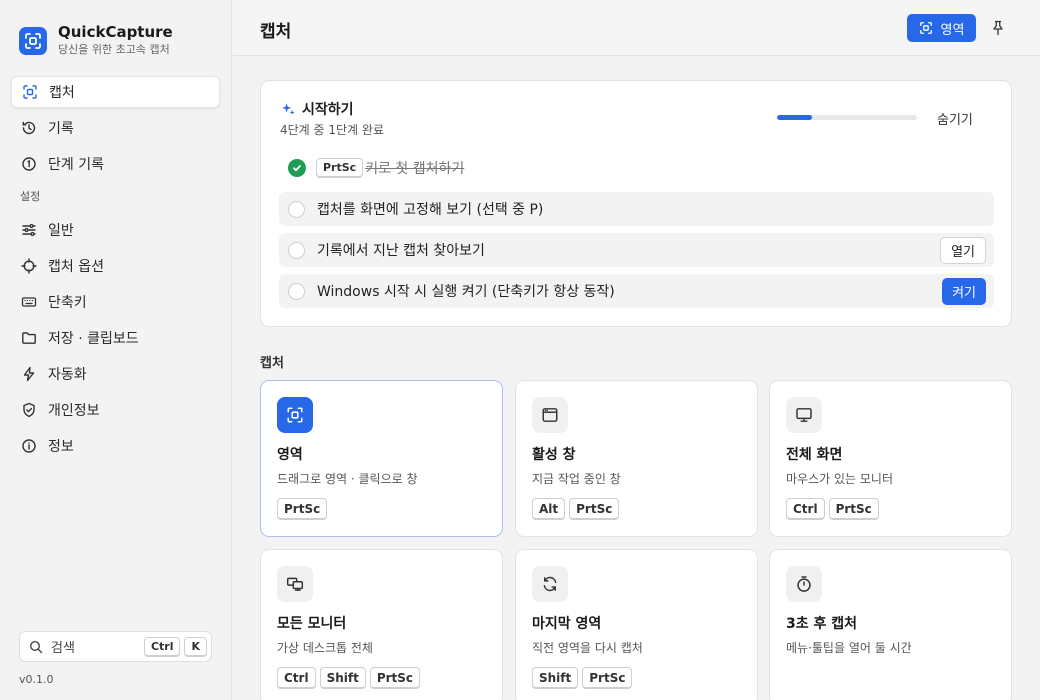 This screenshot has width=1040, height=700. I want to click on tile-shortcut: Ctrl Shift PrtSc, so click(350, 678).